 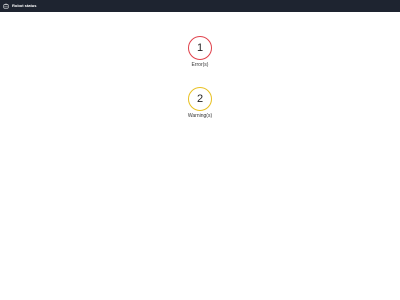 I want to click on warnings-count-circle: 2, so click(x=200, y=99).